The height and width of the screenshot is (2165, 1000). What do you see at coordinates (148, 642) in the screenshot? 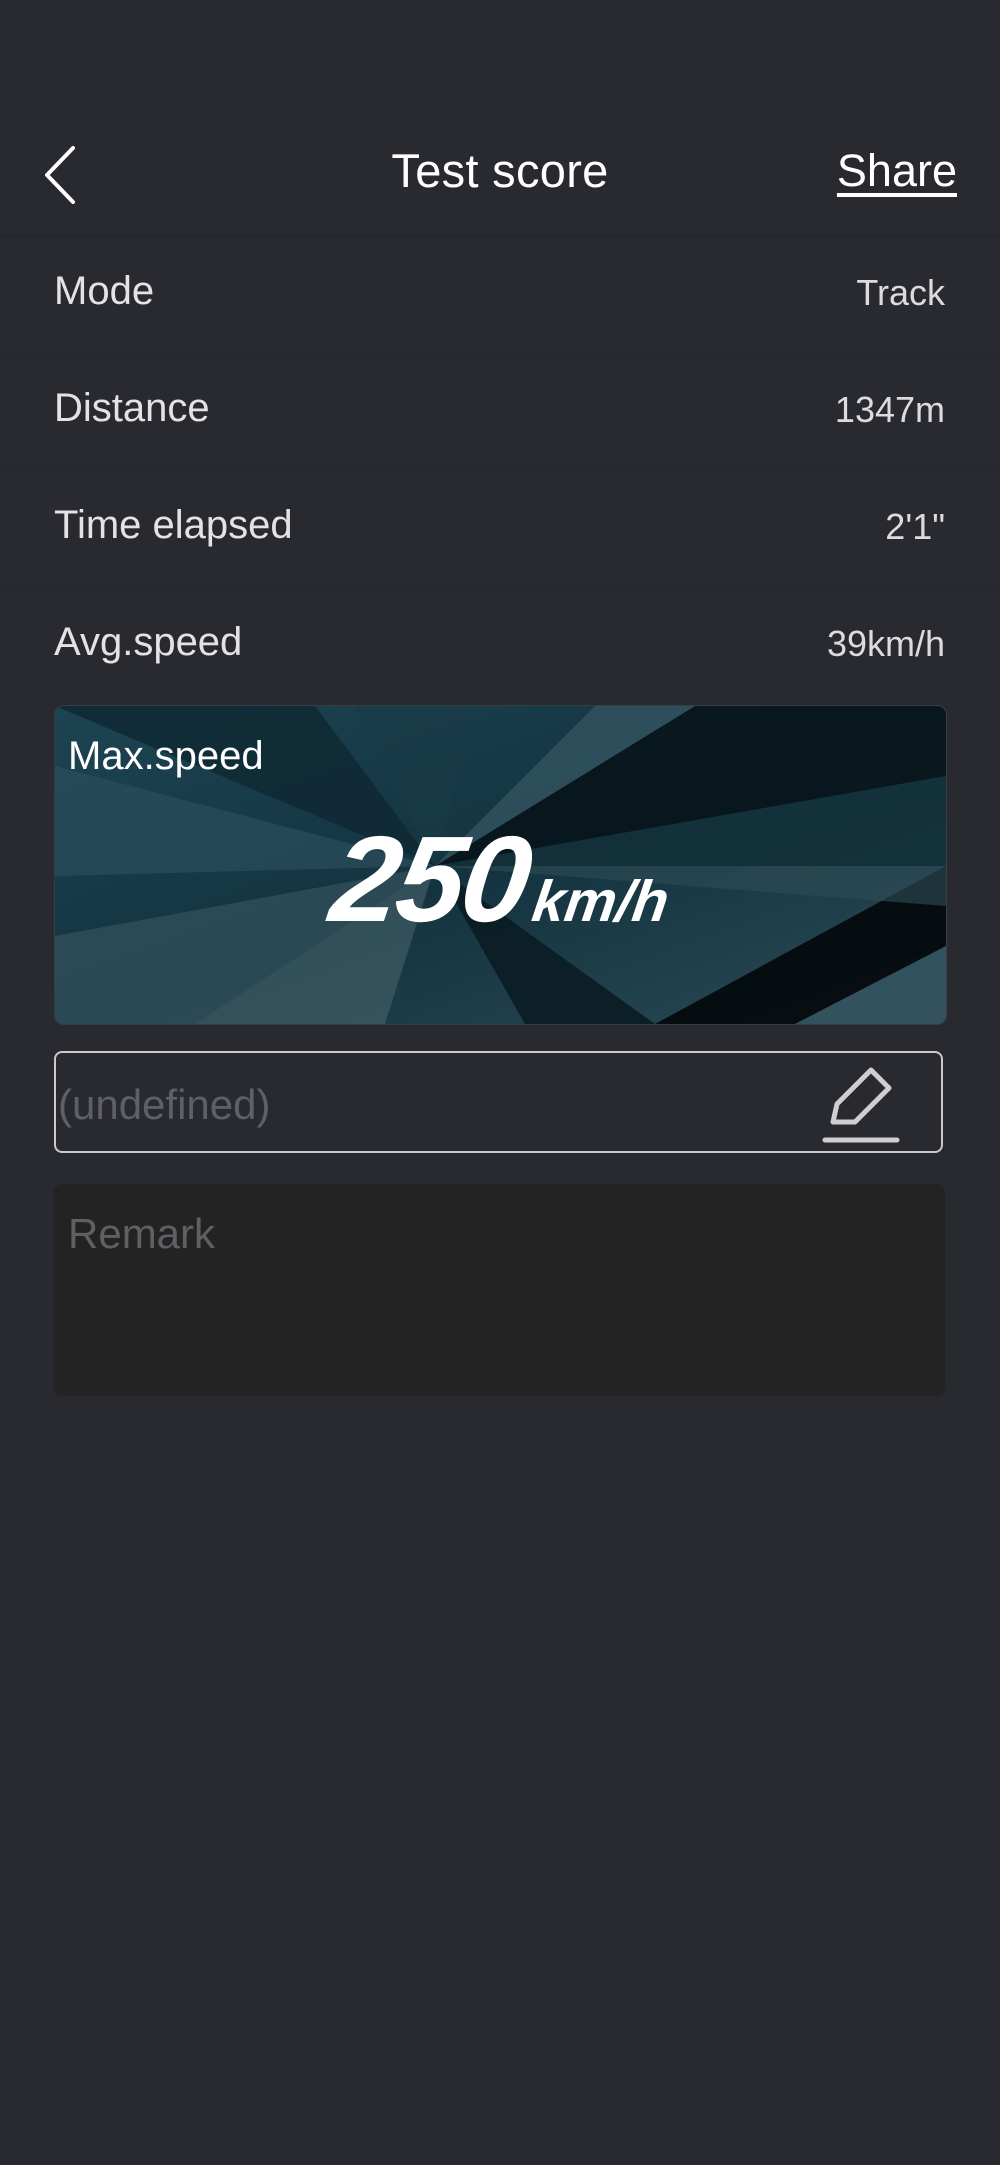
I see `stat-label: Avg.speed` at bounding box center [148, 642].